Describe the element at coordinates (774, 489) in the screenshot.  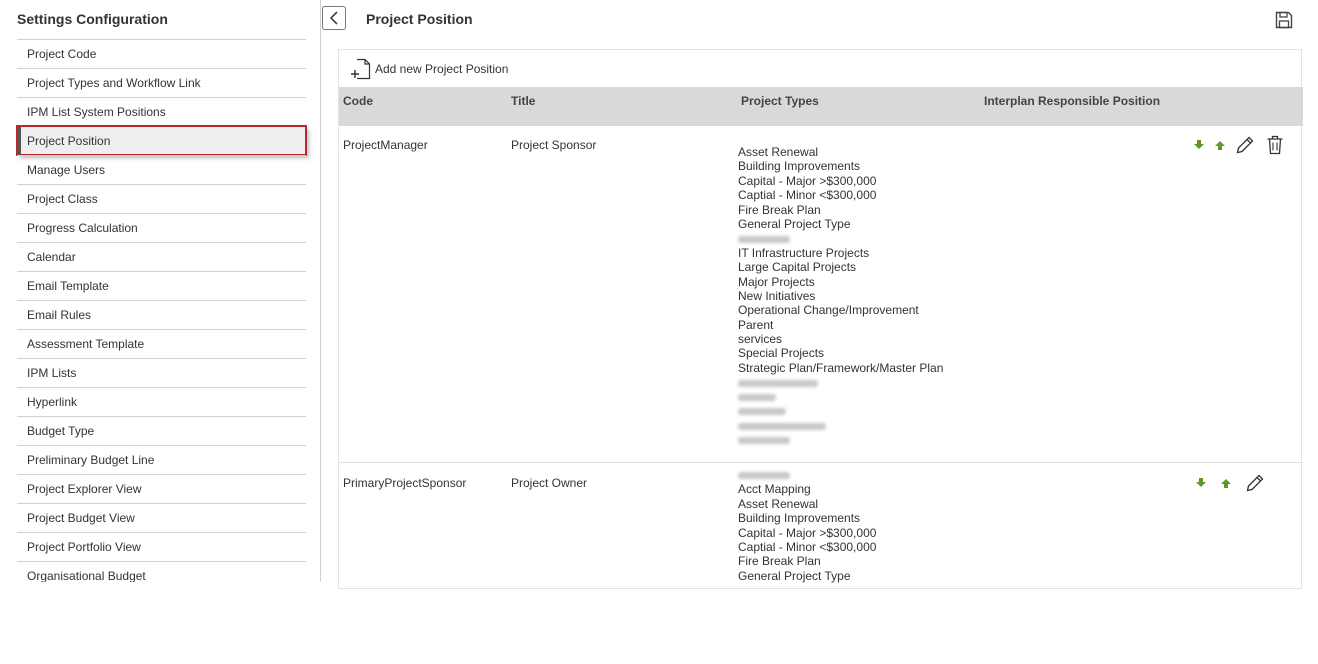
I see `project-type-item: Acct Mapping` at that location.